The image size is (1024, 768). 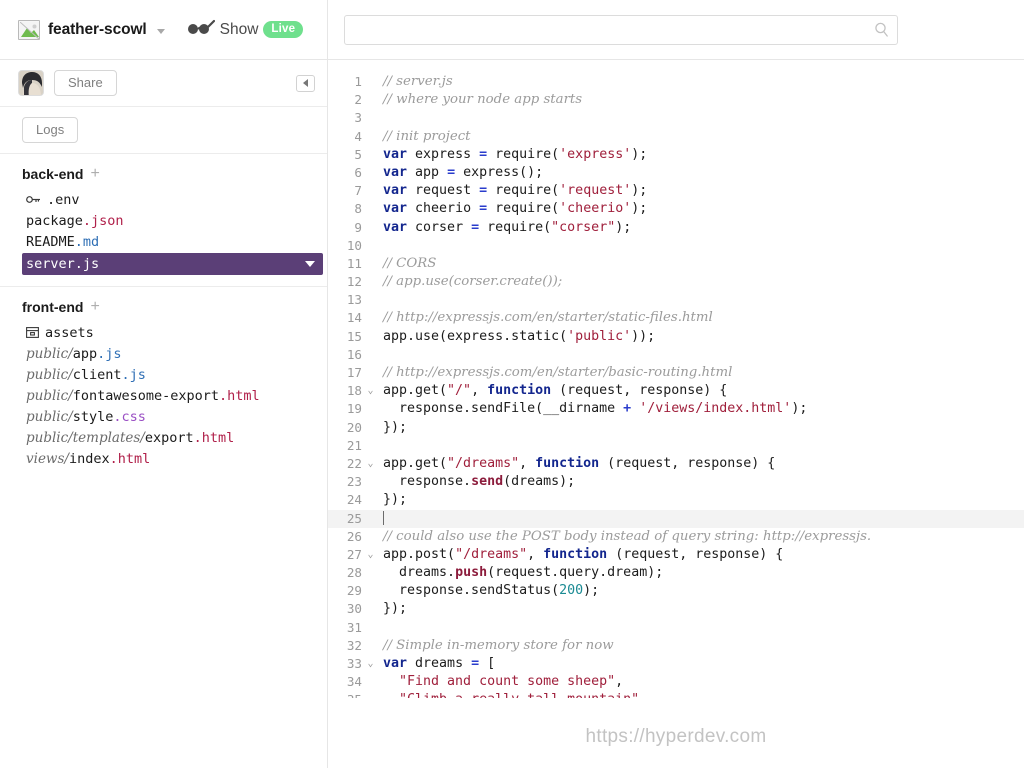 What do you see at coordinates (676, 609) in the screenshot?
I see `code-line: 30});` at bounding box center [676, 609].